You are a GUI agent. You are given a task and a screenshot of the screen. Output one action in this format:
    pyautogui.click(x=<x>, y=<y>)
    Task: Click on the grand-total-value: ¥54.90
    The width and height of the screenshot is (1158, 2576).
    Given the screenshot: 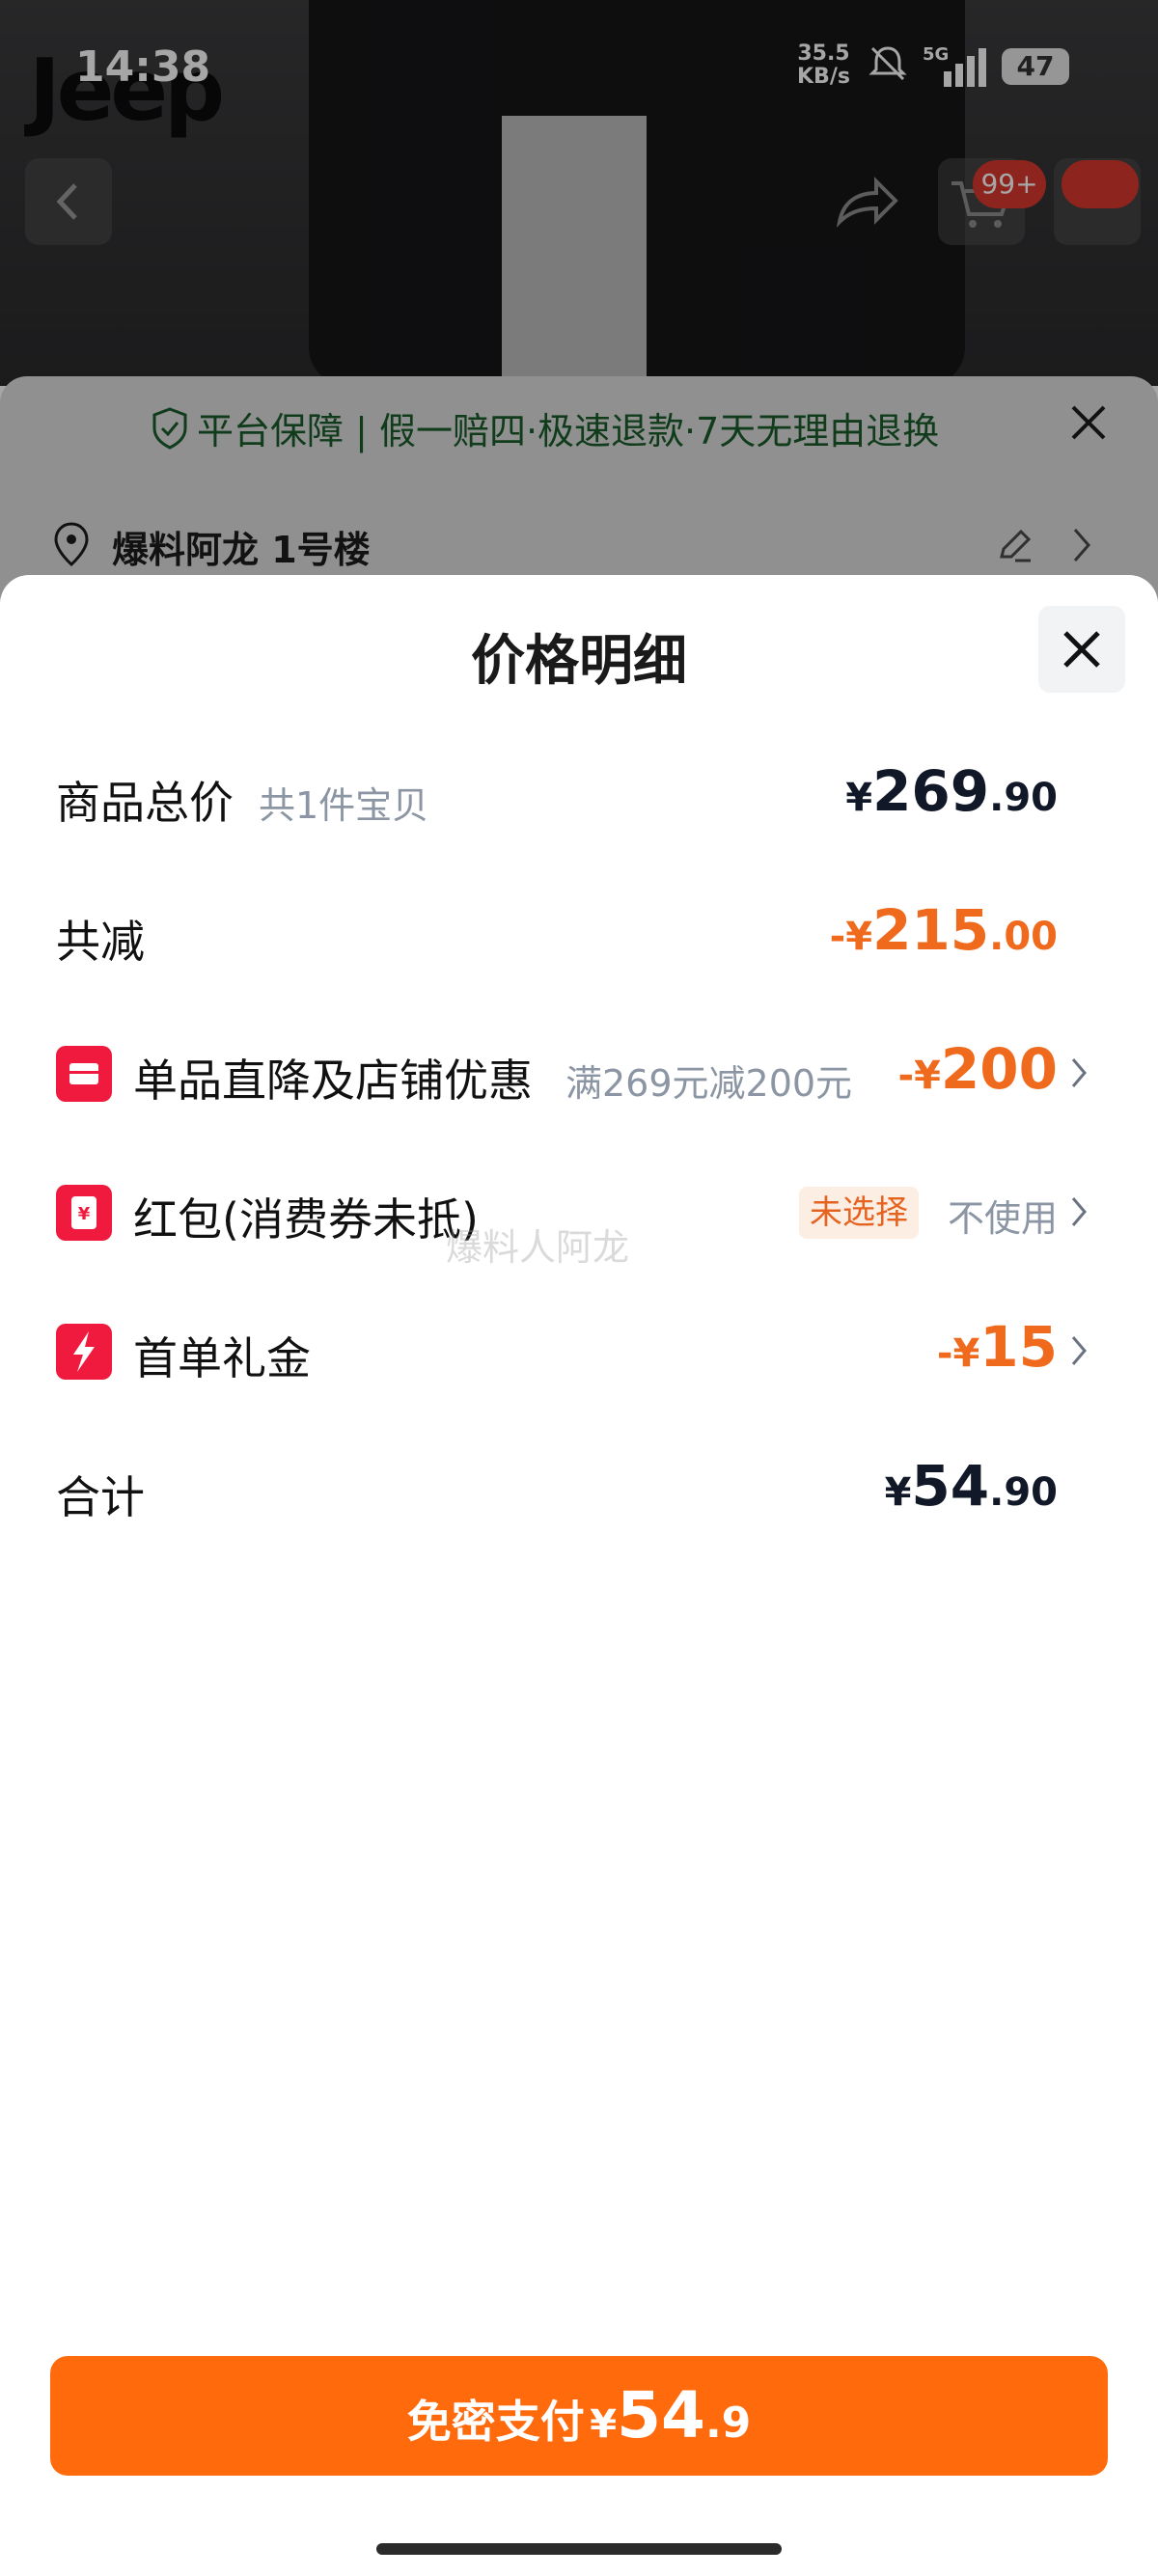 What is the action you would take?
    pyautogui.click(x=971, y=1486)
    